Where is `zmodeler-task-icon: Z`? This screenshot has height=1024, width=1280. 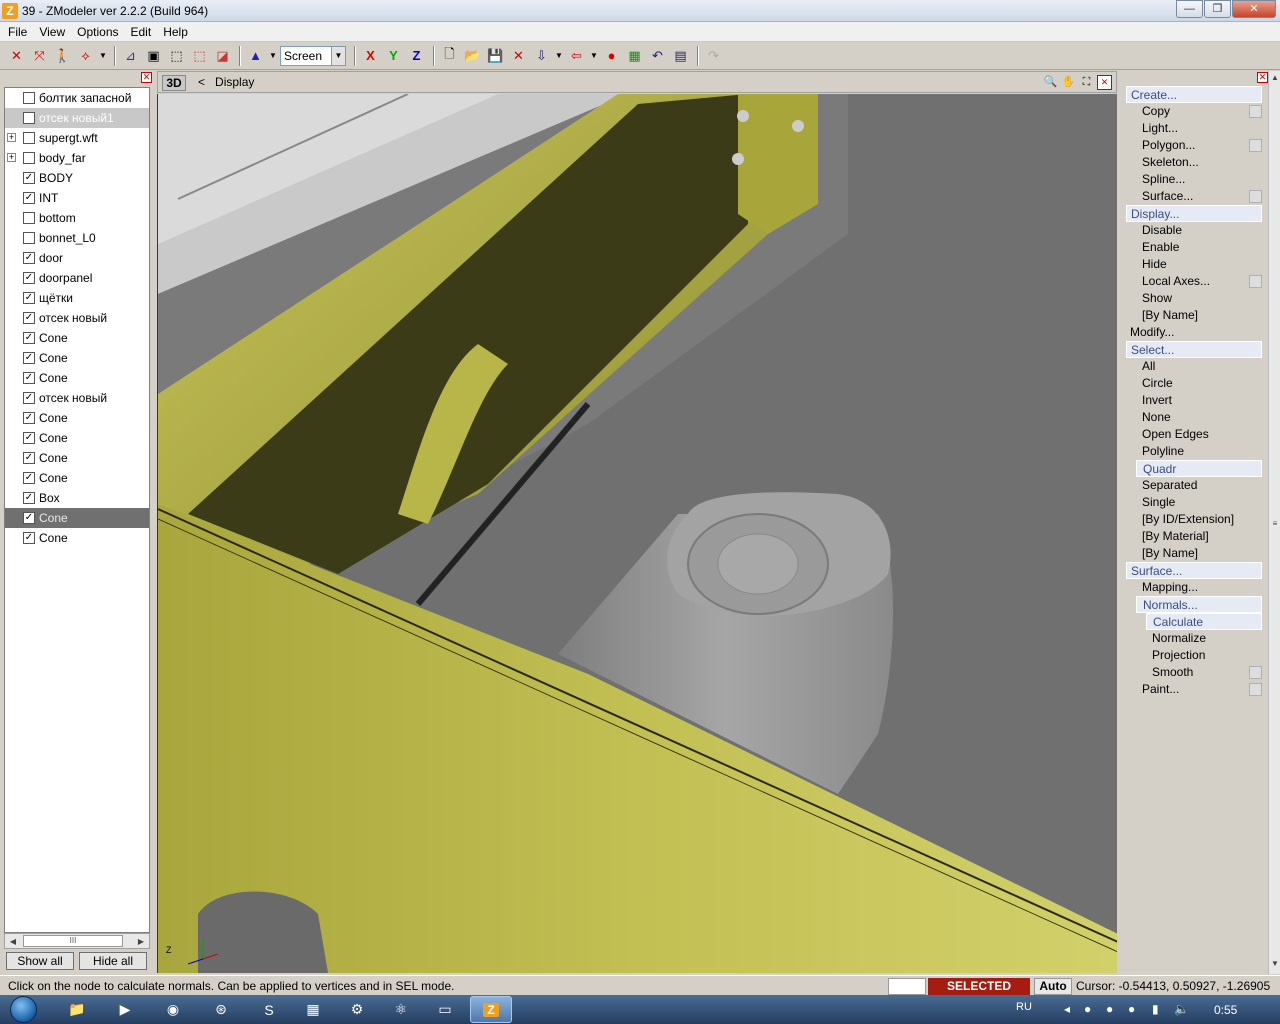
zmodeler-task-icon: Z is located at coordinates (491, 1009).